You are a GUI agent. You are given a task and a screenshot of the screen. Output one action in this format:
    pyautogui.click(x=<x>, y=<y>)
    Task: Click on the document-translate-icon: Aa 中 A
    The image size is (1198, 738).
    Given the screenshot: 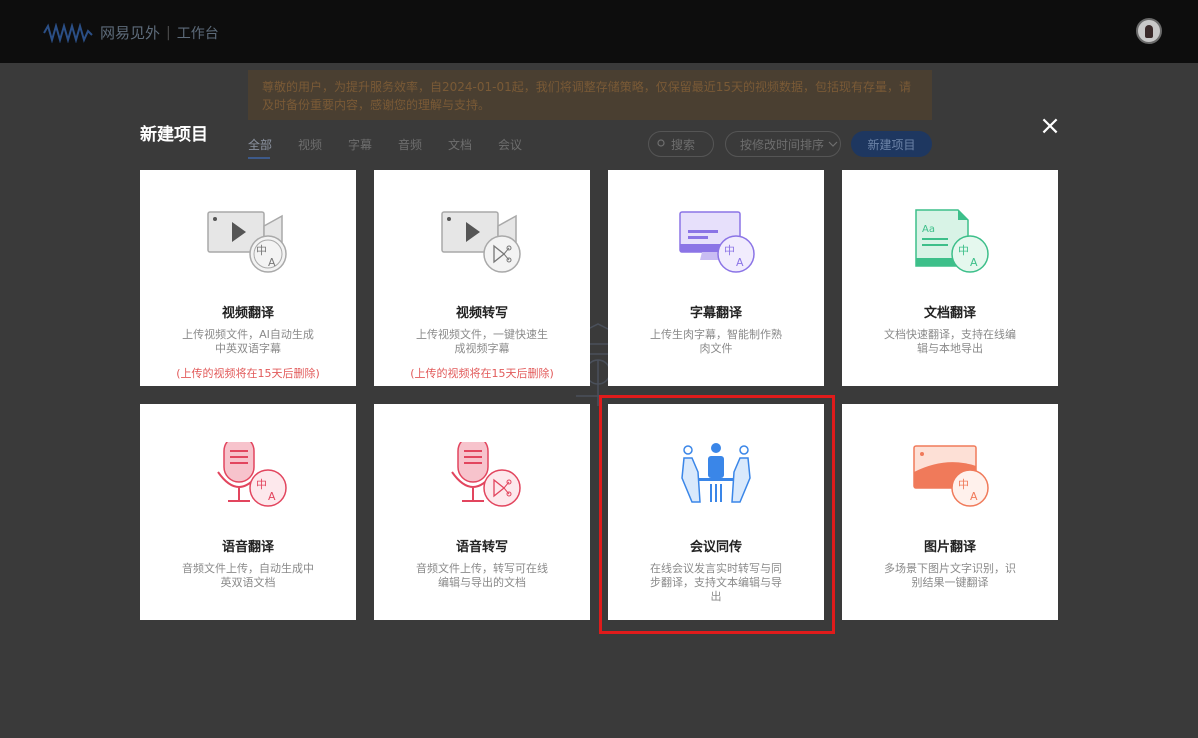 What is the action you would take?
    pyautogui.click(x=952, y=241)
    